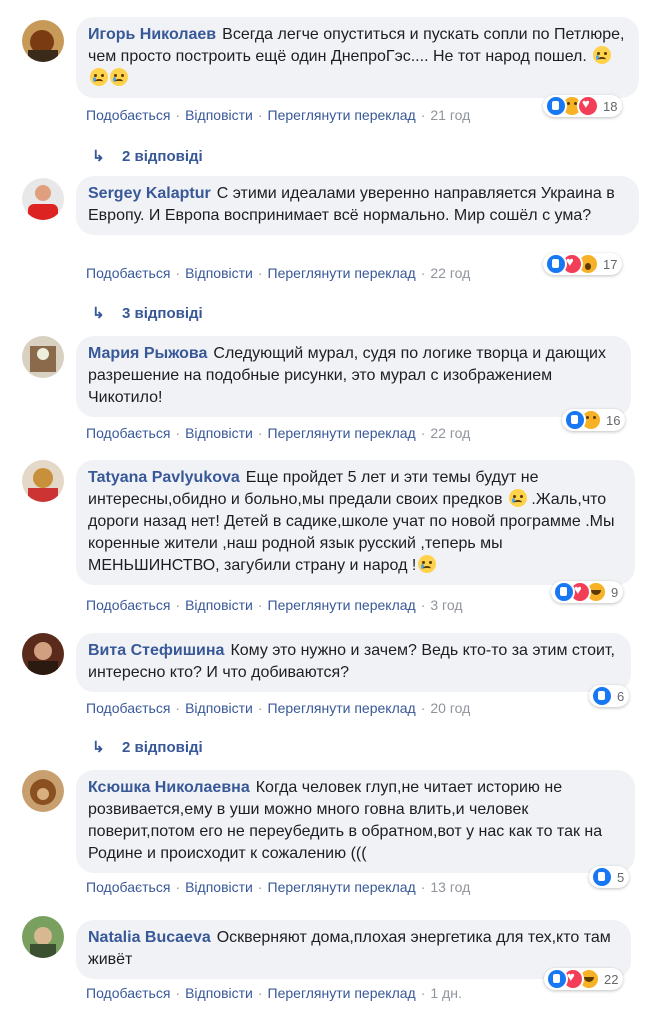 The image size is (665, 1023). I want to click on author-name: Вита Стефишина, so click(156, 650).